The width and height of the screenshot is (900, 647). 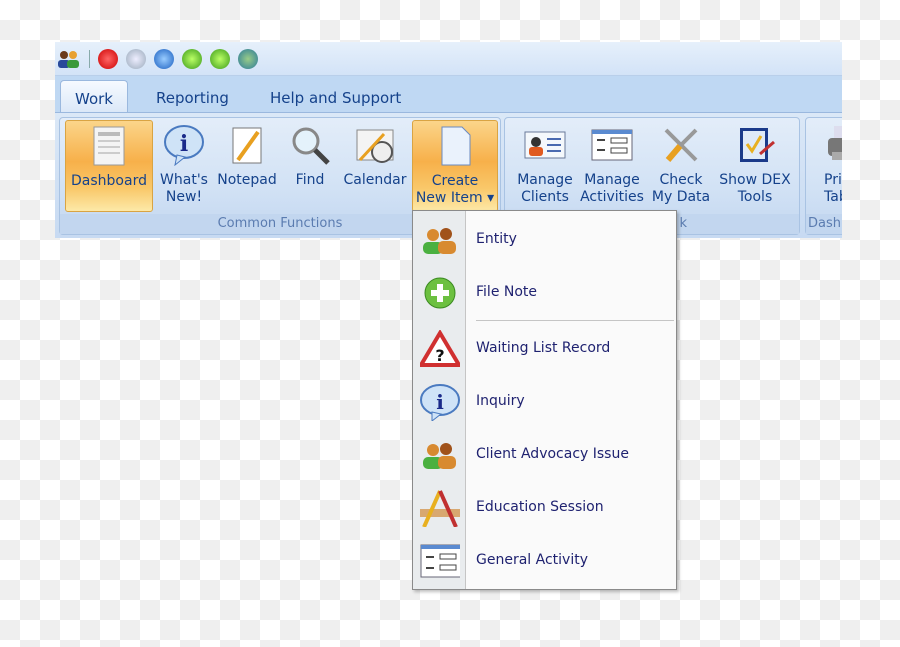 I want to click on globe-icon, so click(x=164, y=58).